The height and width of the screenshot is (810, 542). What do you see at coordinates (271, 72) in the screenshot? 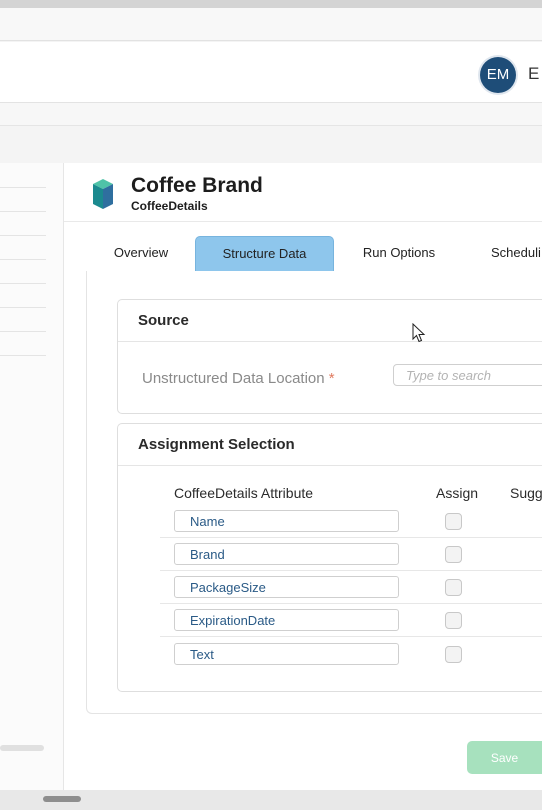
I see `app-header: EM E` at bounding box center [271, 72].